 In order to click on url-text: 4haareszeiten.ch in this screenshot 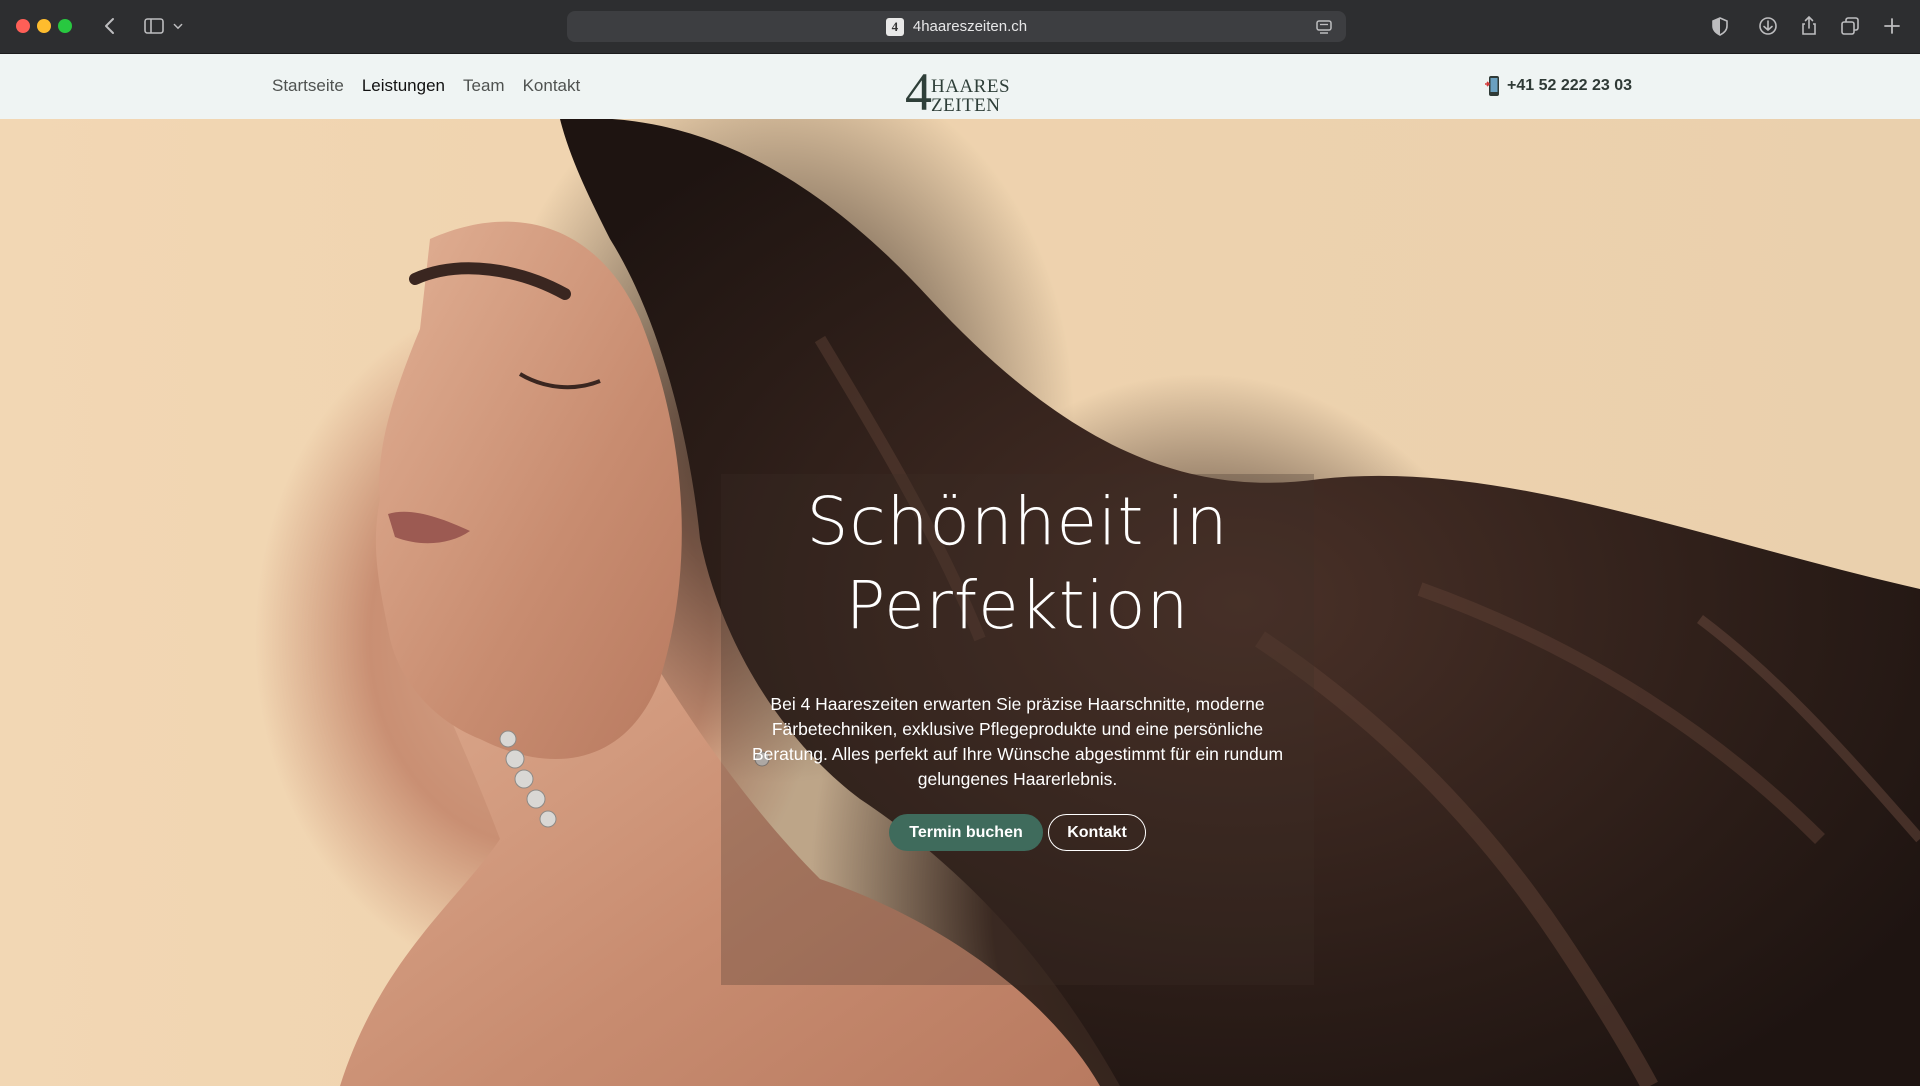, I will do `click(970, 26)`.